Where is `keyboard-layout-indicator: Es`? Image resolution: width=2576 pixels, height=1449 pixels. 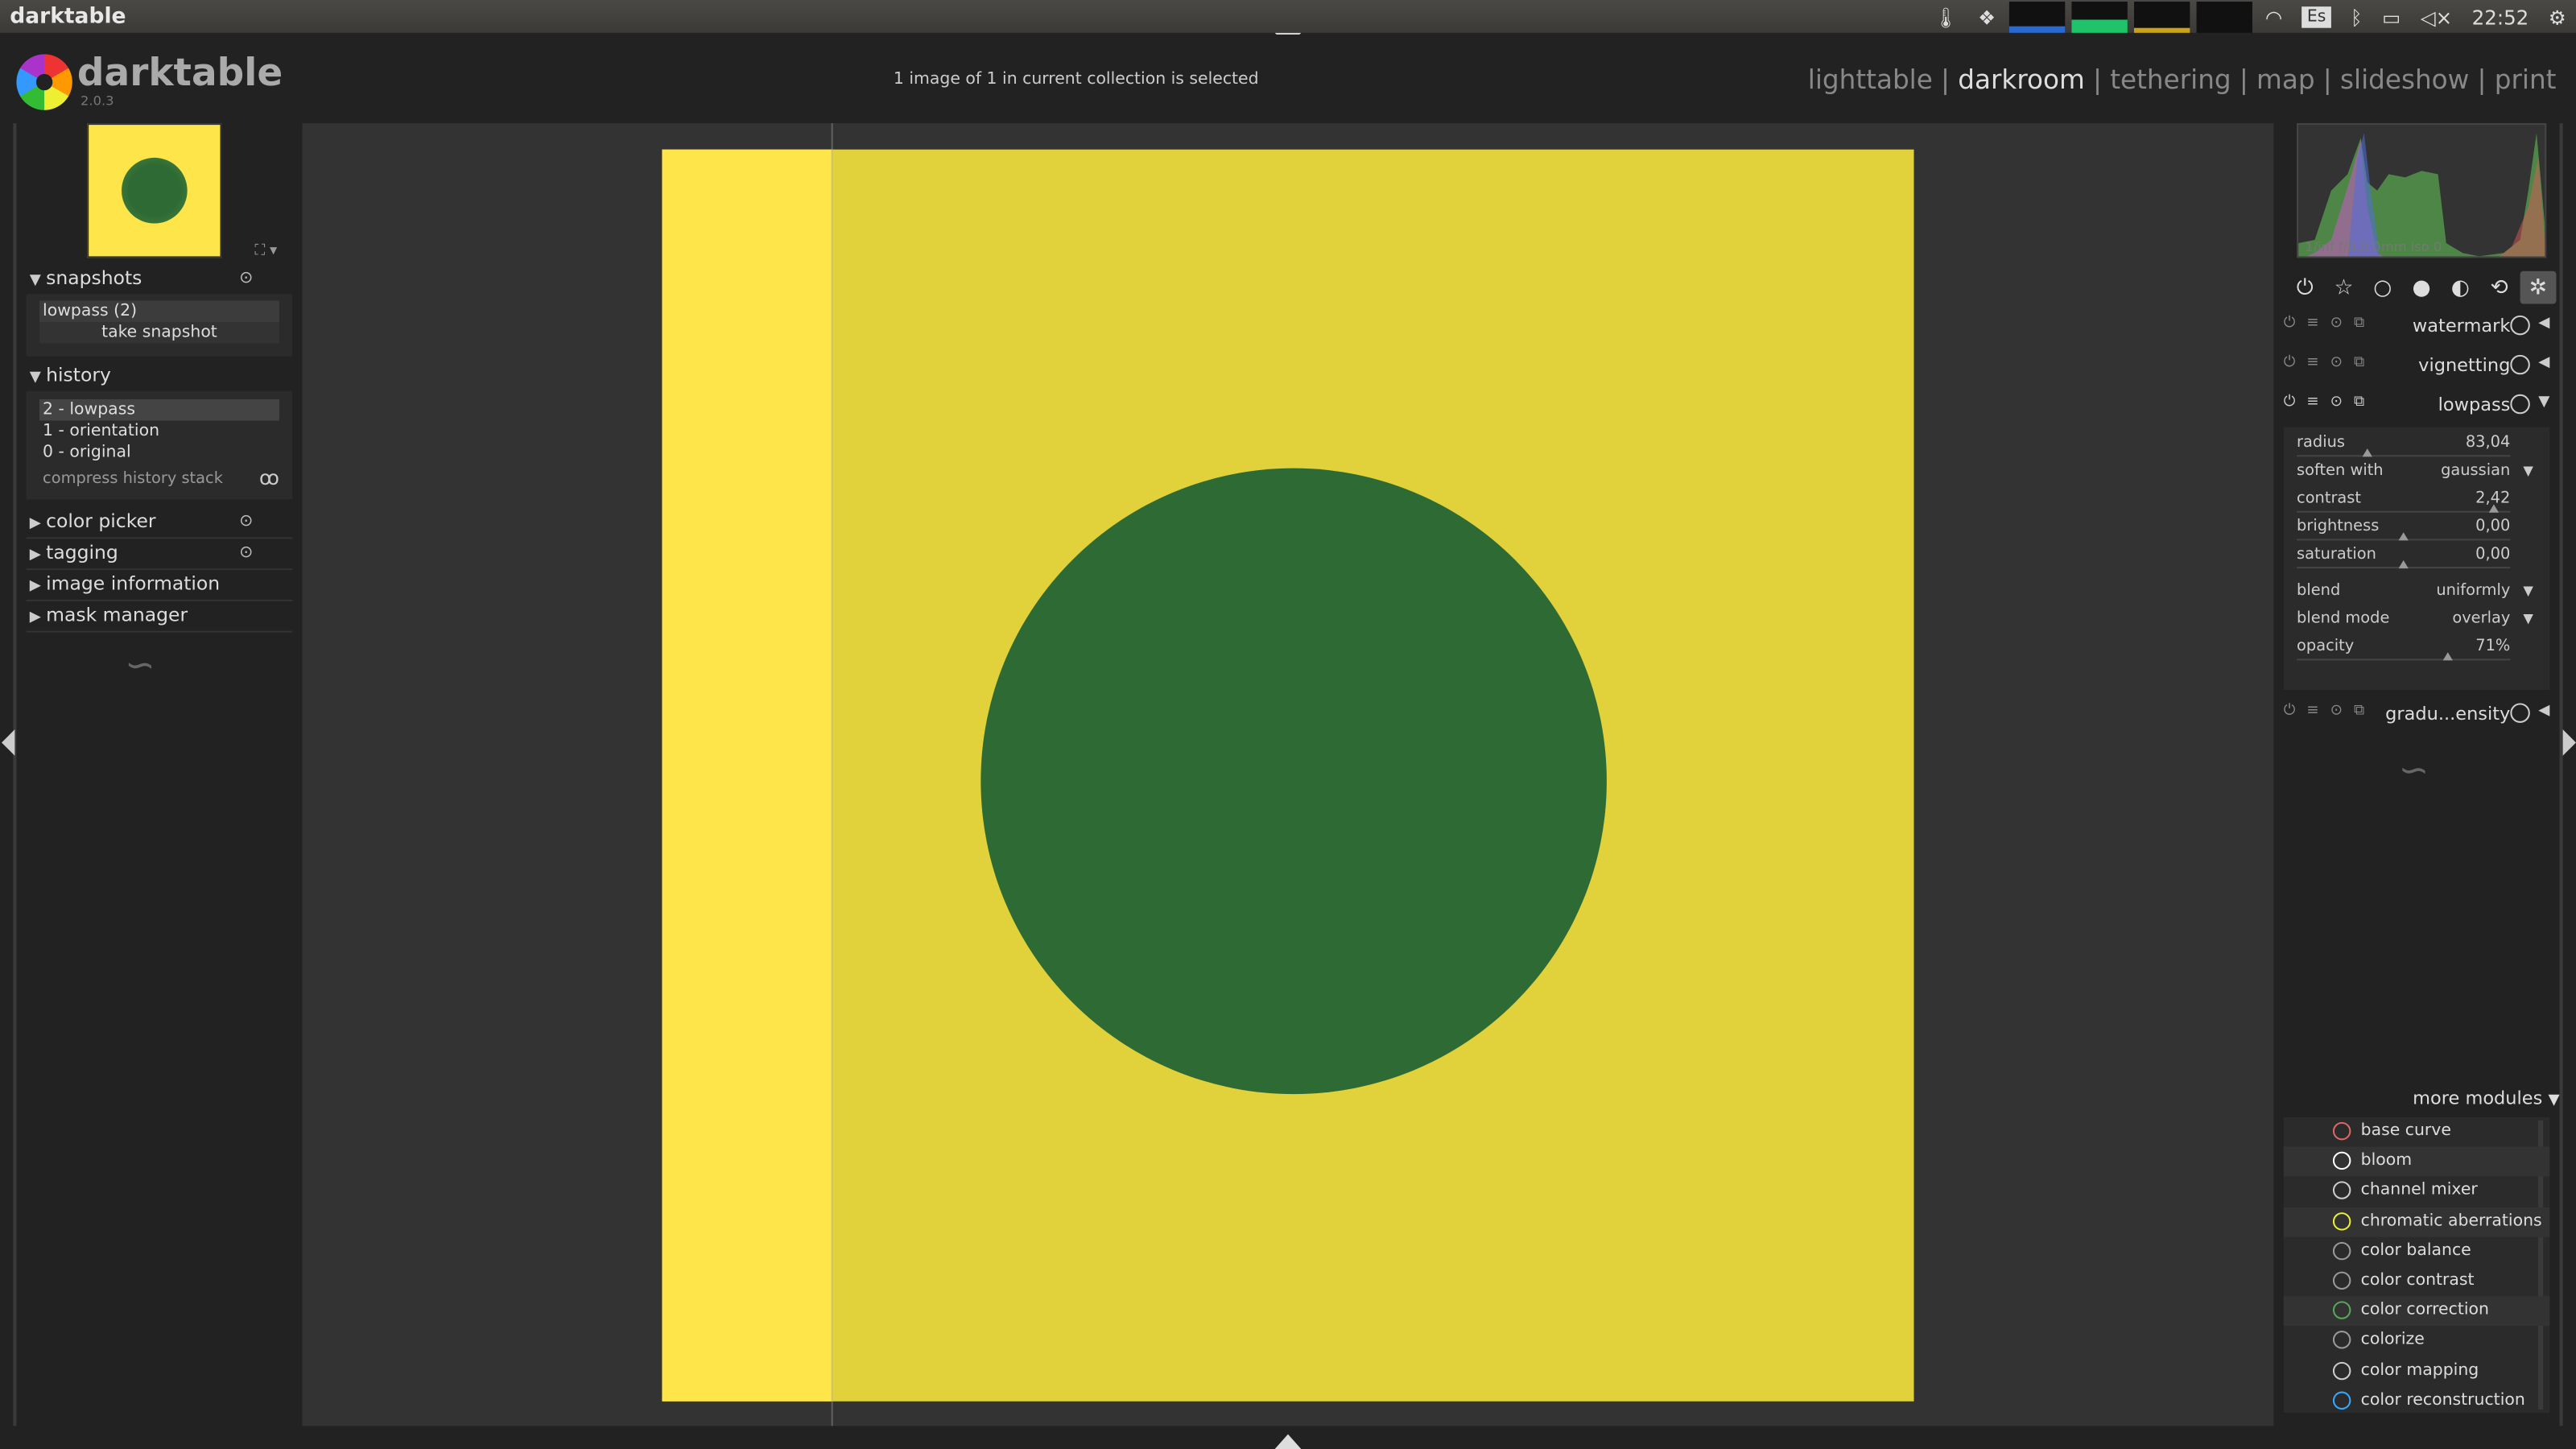 keyboard-layout-indicator: Es is located at coordinates (2316, 17).